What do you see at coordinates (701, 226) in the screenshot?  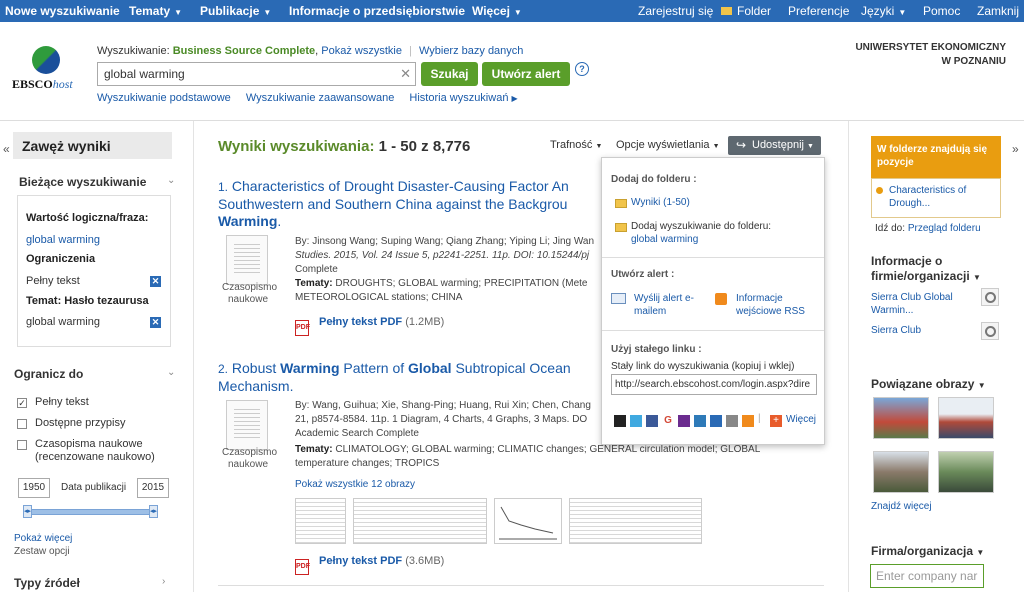 I see `add-search-to-folder: Dodaj wyszukiwanie do folderu:` at bounding box center [701, 226].